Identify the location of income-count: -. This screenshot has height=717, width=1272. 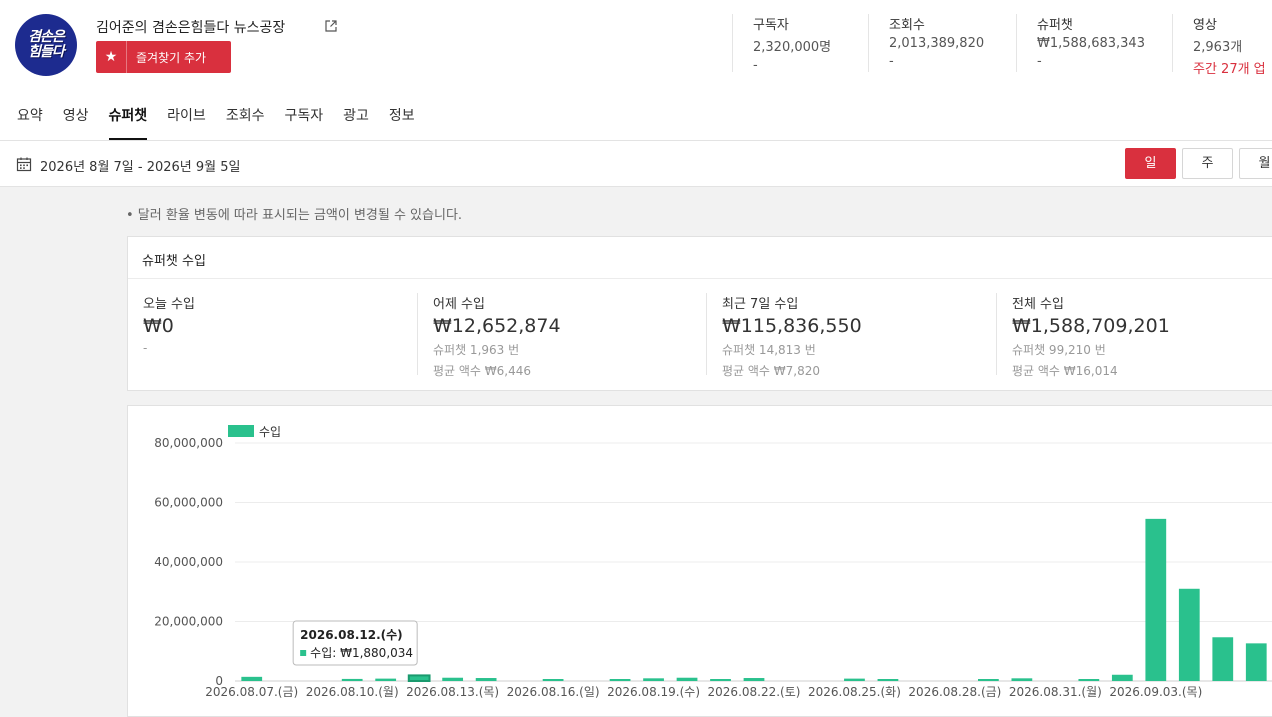
(145, 348).